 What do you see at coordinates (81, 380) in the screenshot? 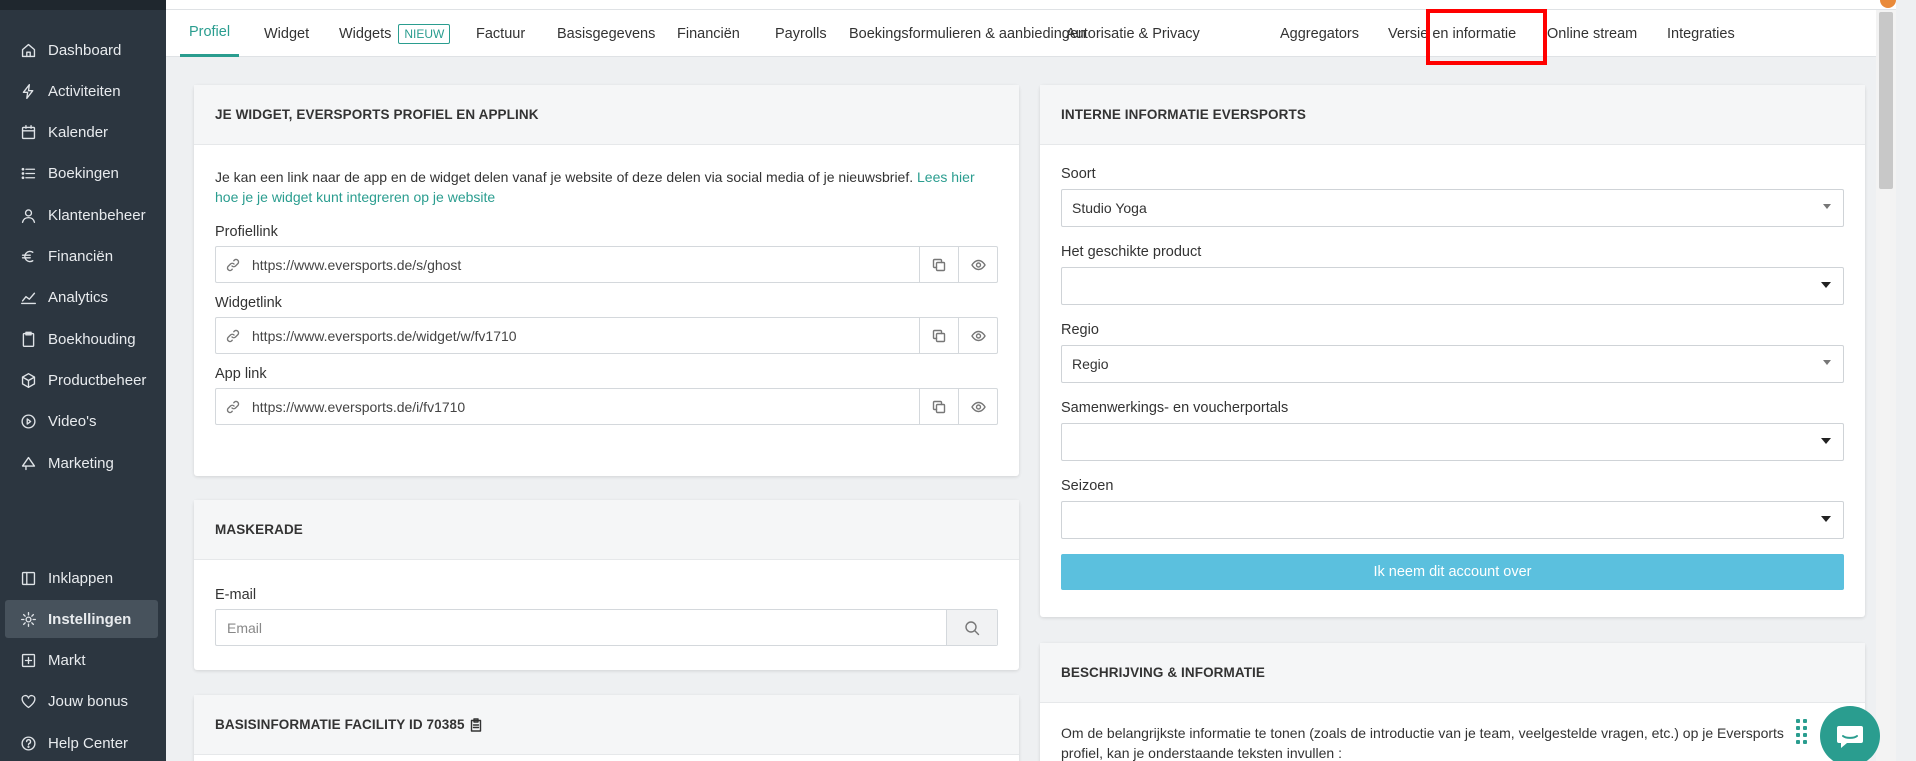
I see `sidebar-item-productbeheer: Productbeheer` at bounding box center [81, 380].